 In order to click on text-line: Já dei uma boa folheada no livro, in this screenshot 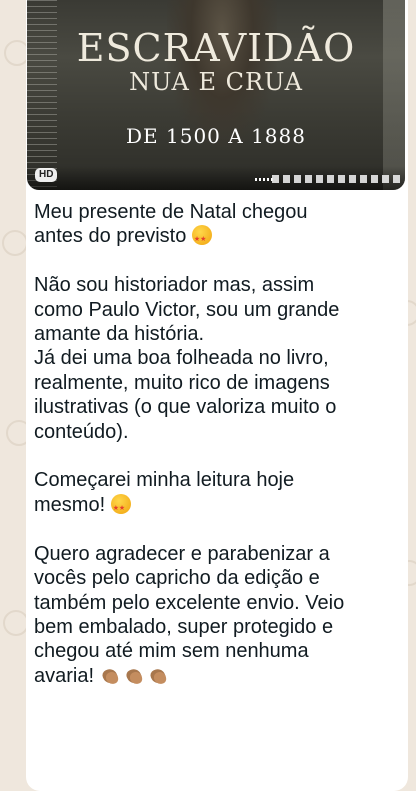, I will do `click(181, 358)`.